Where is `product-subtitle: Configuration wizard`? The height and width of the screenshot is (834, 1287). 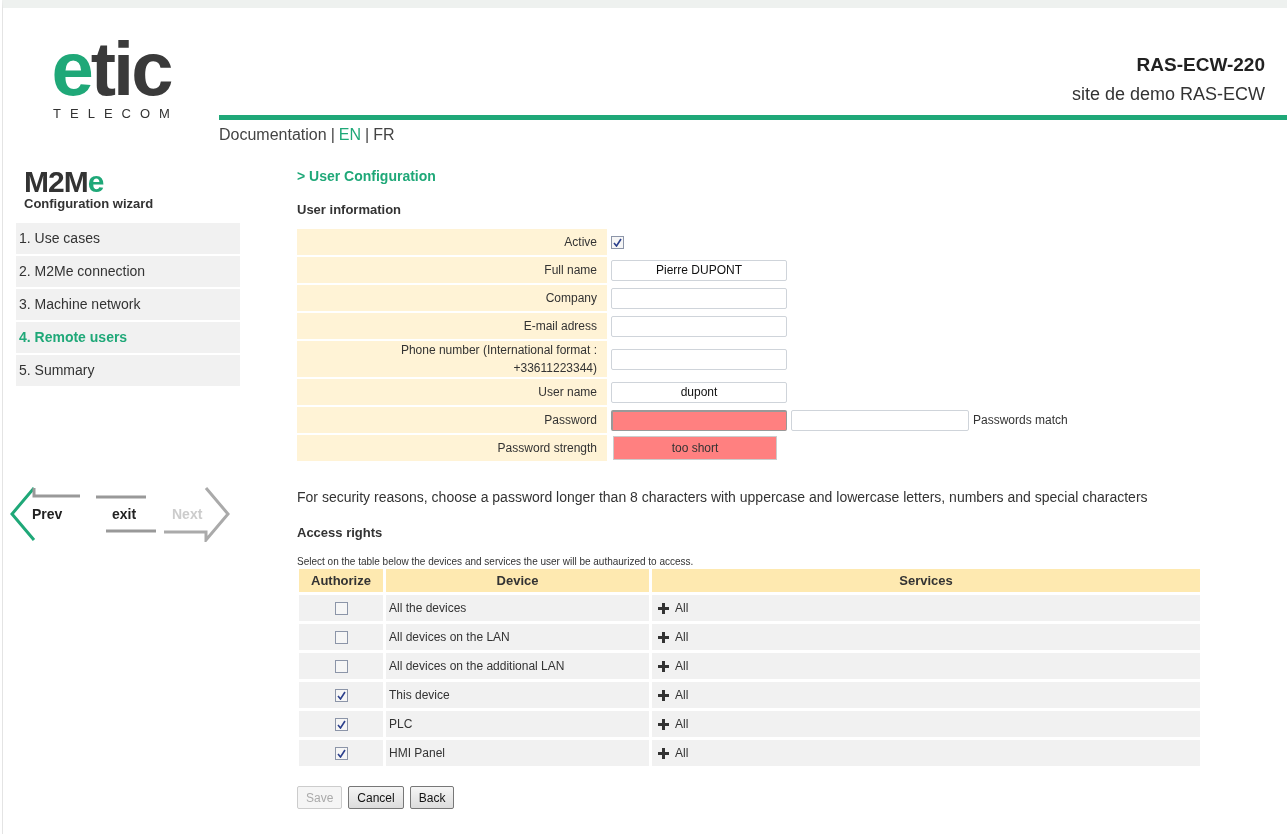 product-subtitle: Configuration wizard is located at coordinates (89, 203).